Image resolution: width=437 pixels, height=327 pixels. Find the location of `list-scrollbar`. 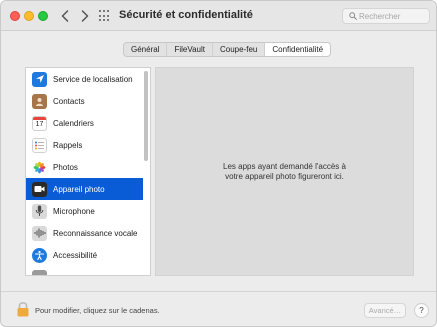

list-scrollbar is located at coordinates (146, 116).